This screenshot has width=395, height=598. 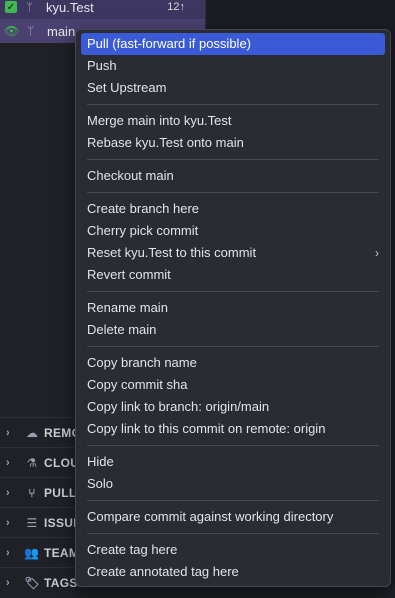 What do you see at coordinates (32, 493) in the screenshot?
I see `pull-request-icon: ⑂` at bounding box center [32, 493].